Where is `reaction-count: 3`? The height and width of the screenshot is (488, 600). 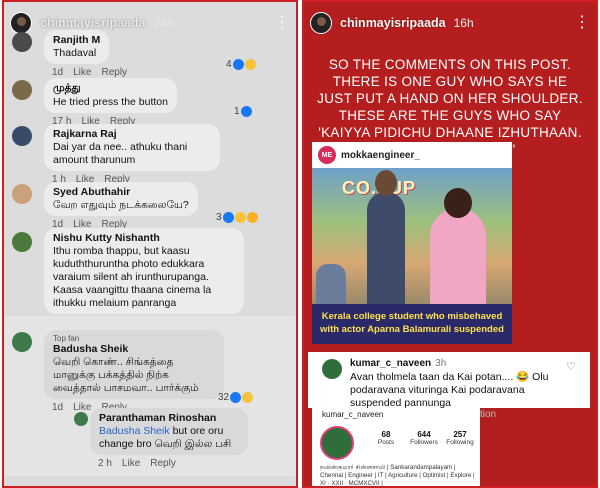 reaction-count: 3 is located at coordinates (237, 217).